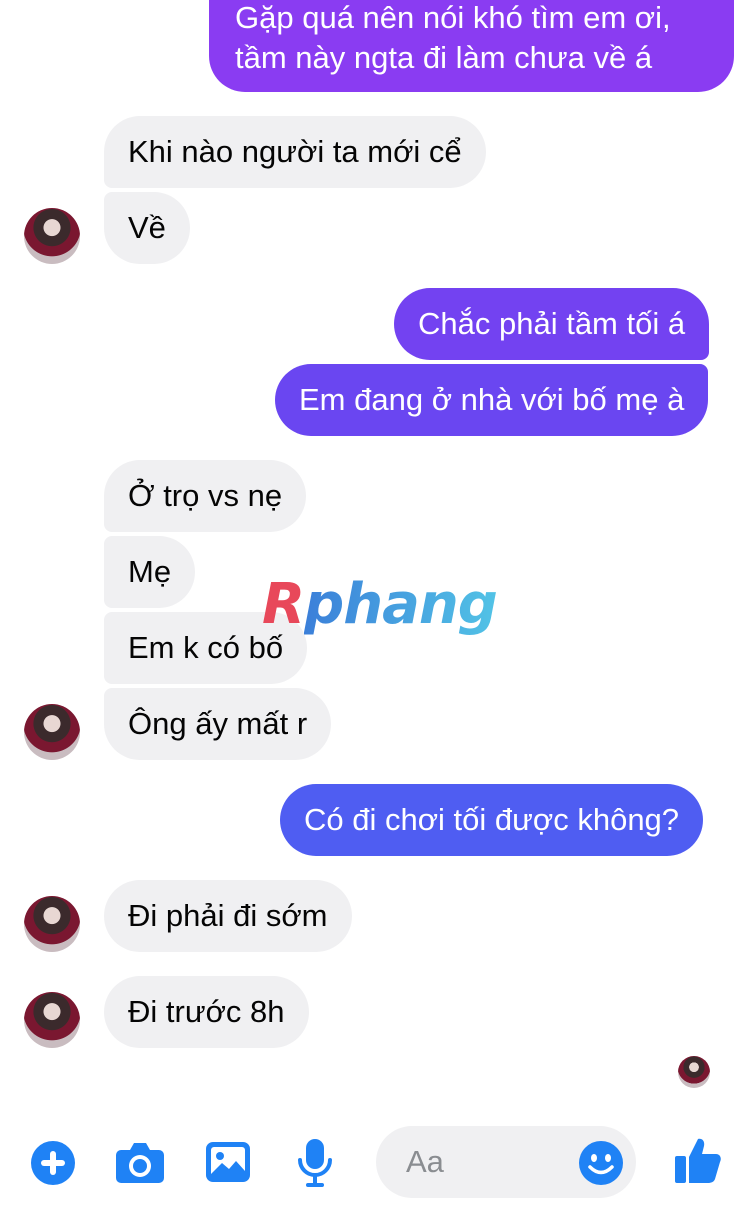  What do you see at coordinates (53, 1165) in the screenshot?
I see `plus-icon` at bounding box center [53, 1165].